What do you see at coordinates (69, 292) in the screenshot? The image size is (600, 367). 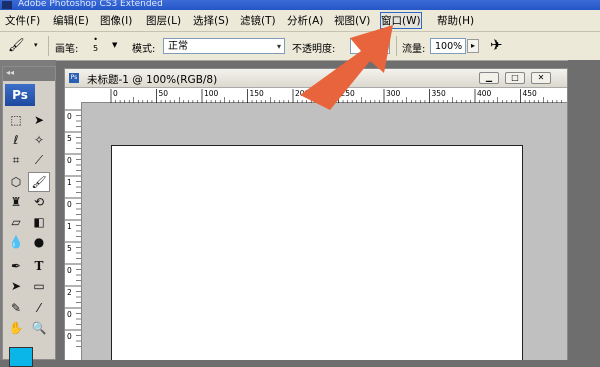 I see `ruler-v-tick-label: 2` at bounding box center [69, 292].